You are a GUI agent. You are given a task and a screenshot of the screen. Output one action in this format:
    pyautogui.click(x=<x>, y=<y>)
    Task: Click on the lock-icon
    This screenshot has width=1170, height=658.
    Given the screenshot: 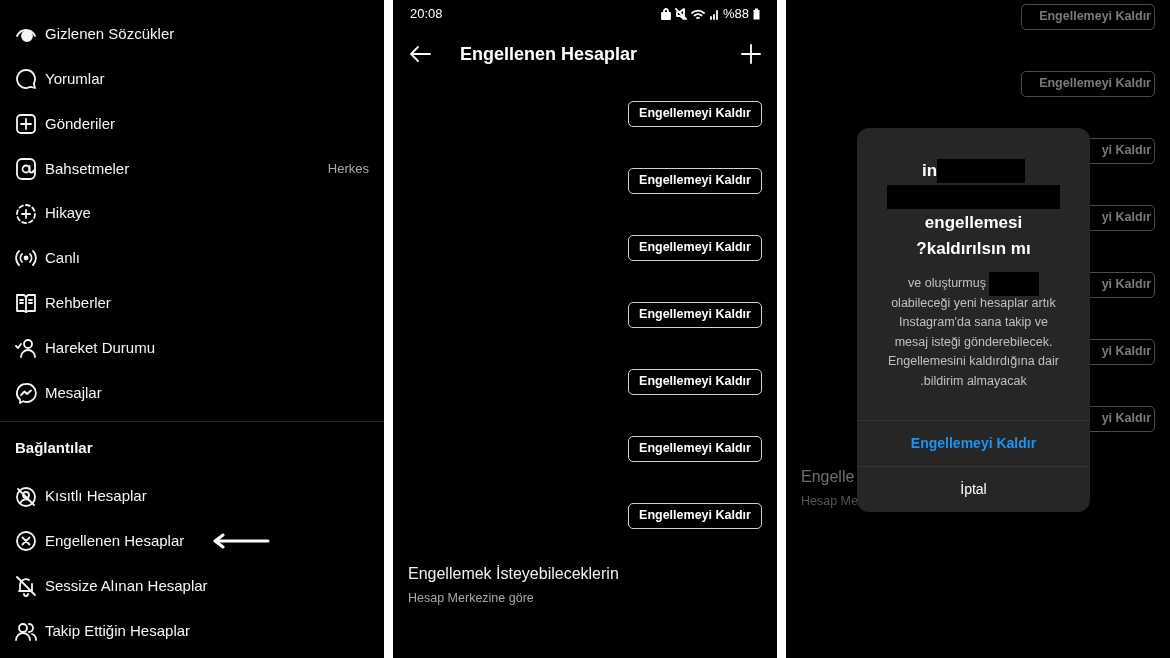 What is the action you would take?
    pyautogui.click(x=665, y=14)
    